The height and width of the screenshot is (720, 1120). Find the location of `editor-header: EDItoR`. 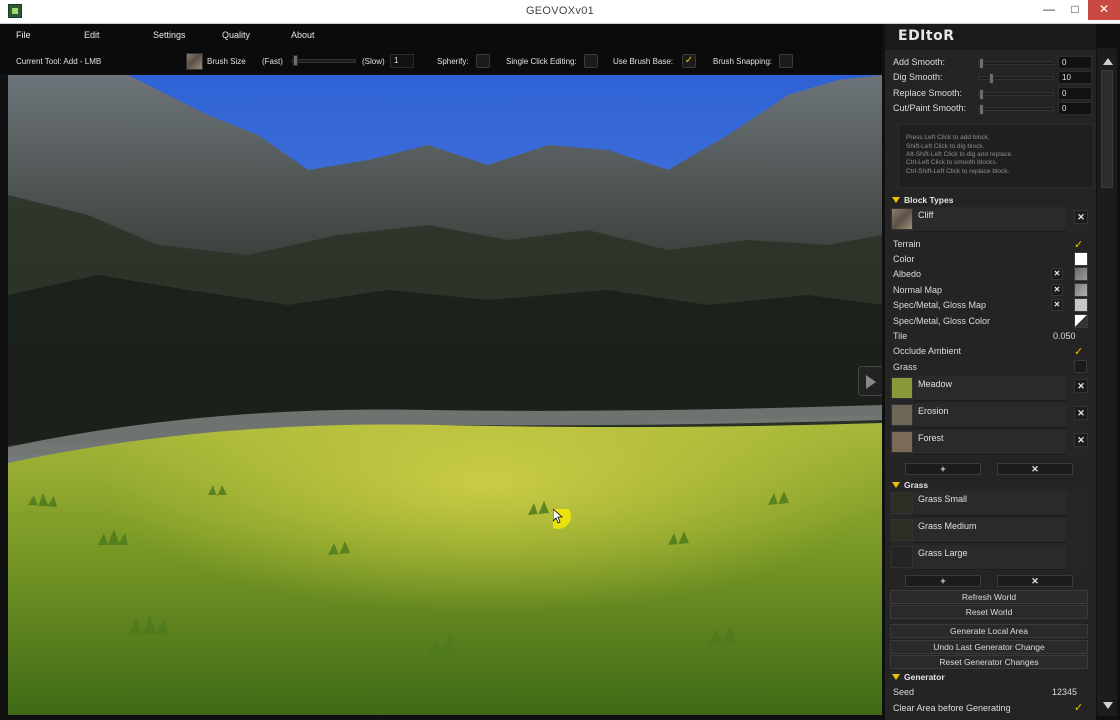

editor-header: EDItoR is located at coordinates (990, 37).